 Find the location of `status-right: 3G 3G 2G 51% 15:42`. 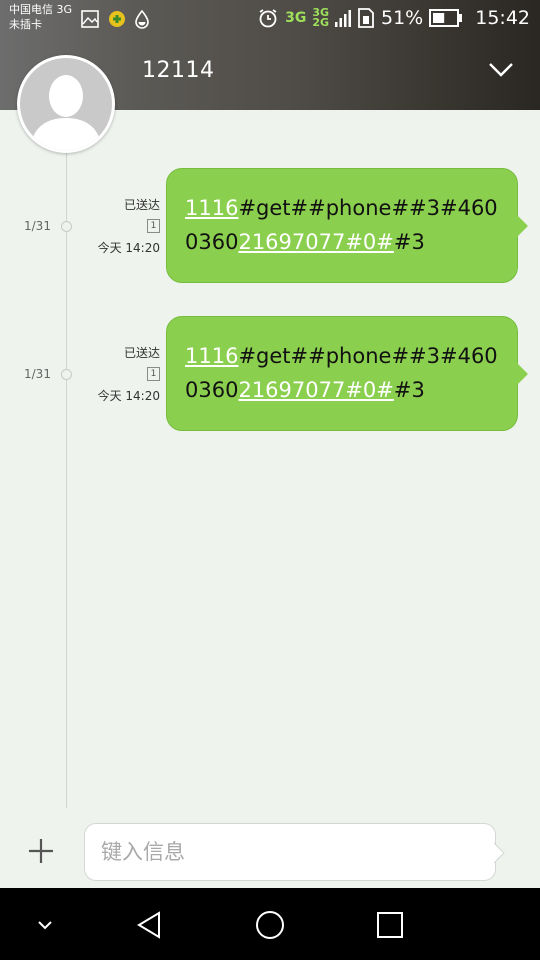

status-right: 3G 3G 2G 51% 15:42 is located at coordinates (393, 18).